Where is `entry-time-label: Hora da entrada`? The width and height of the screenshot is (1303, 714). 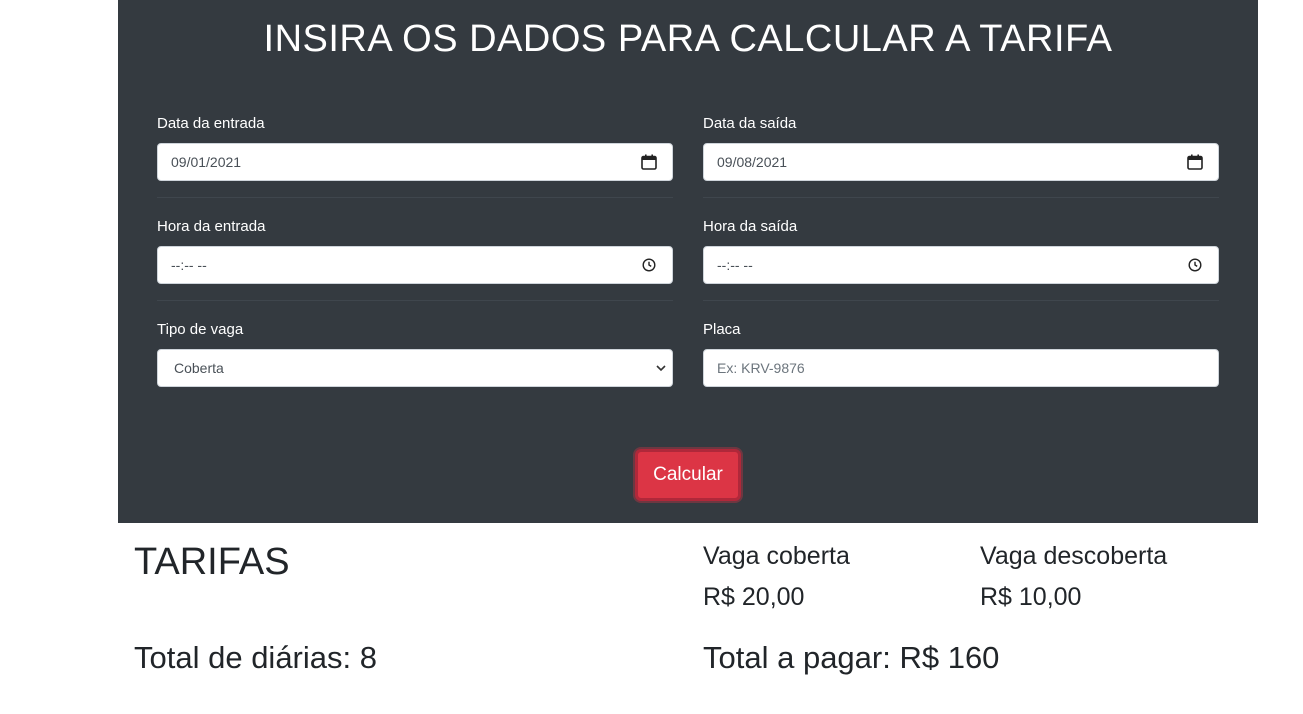
entry-time-label: Hora da entrada is located at coordinates (211, 226).